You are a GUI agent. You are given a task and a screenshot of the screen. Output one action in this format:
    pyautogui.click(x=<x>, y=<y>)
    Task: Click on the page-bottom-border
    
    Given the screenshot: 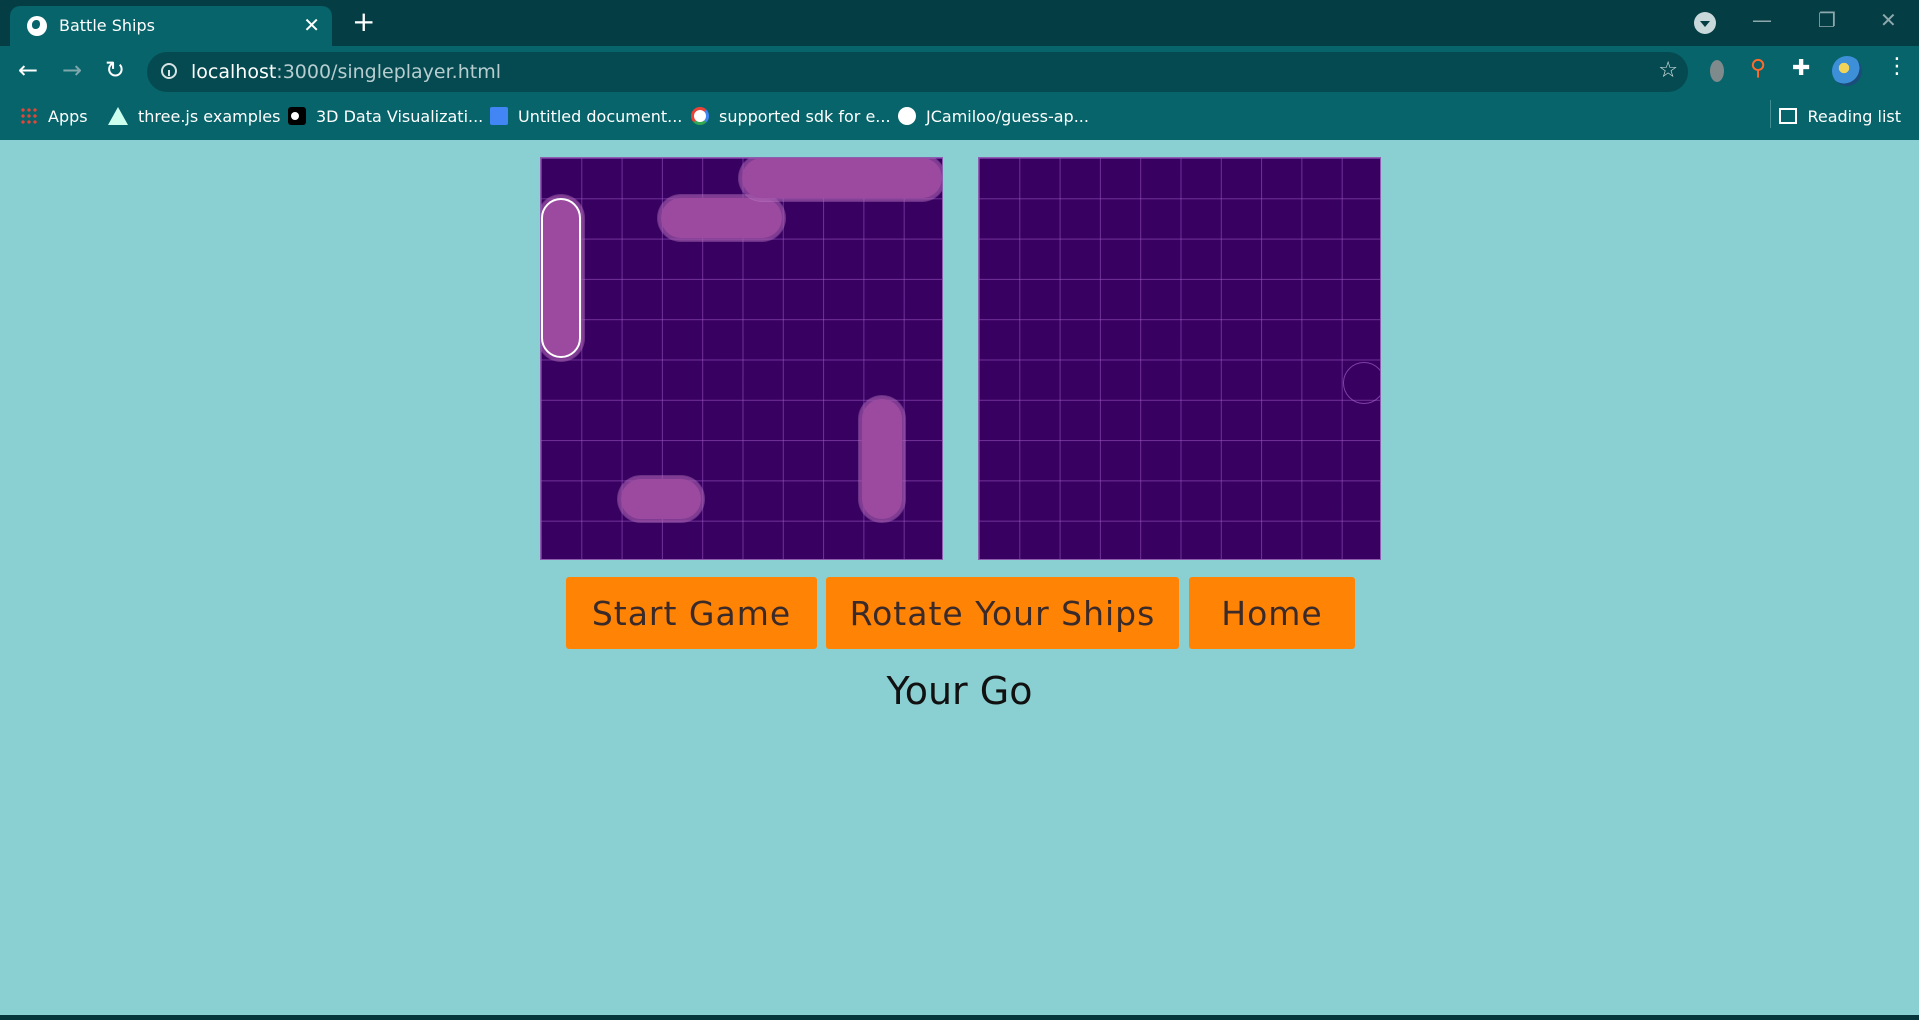 What is the action you would take?
    pyautogui.click(x=959, y=1017)
    